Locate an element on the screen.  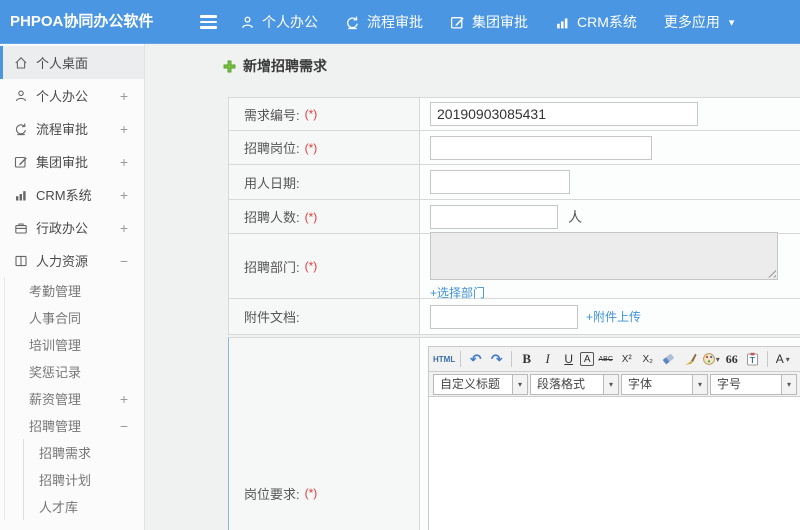
bold-button: B is located at coordinates (526, 359).